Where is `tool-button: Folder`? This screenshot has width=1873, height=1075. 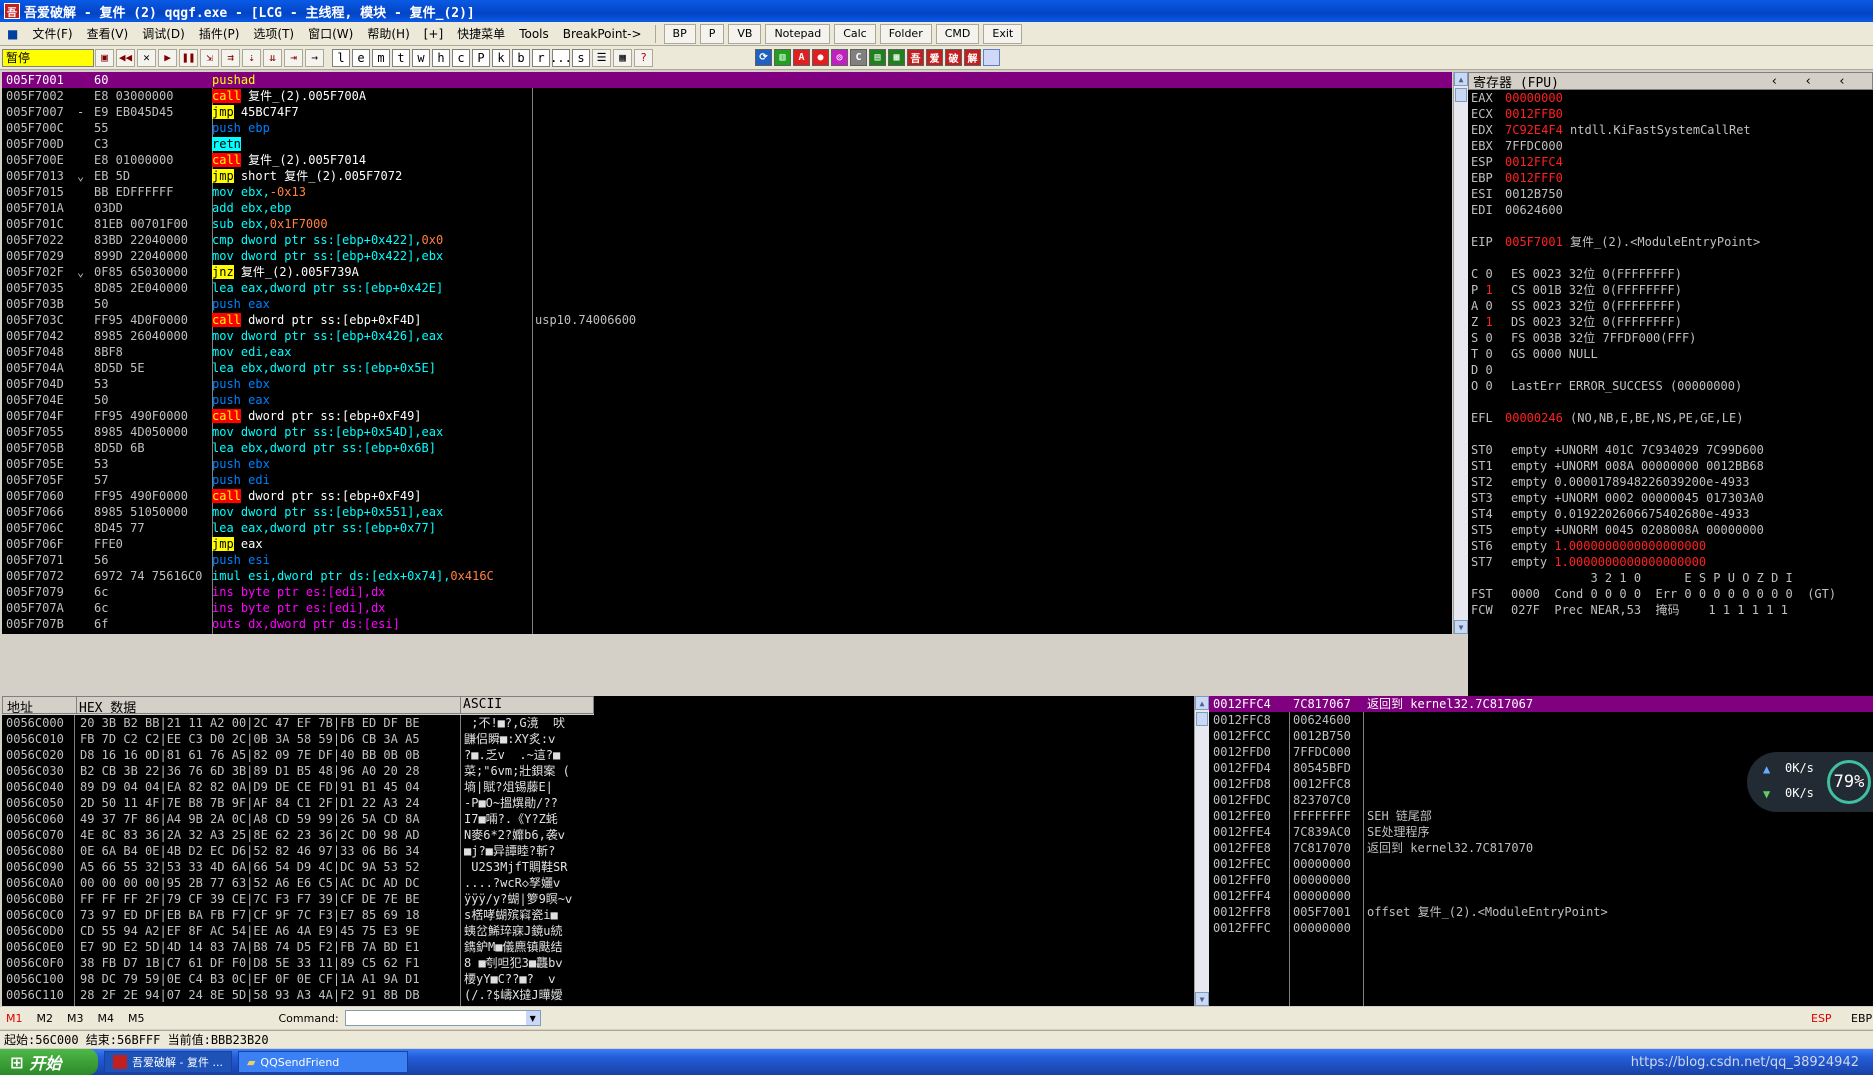
tool-button: Folder is located at coordinates (905, 33).